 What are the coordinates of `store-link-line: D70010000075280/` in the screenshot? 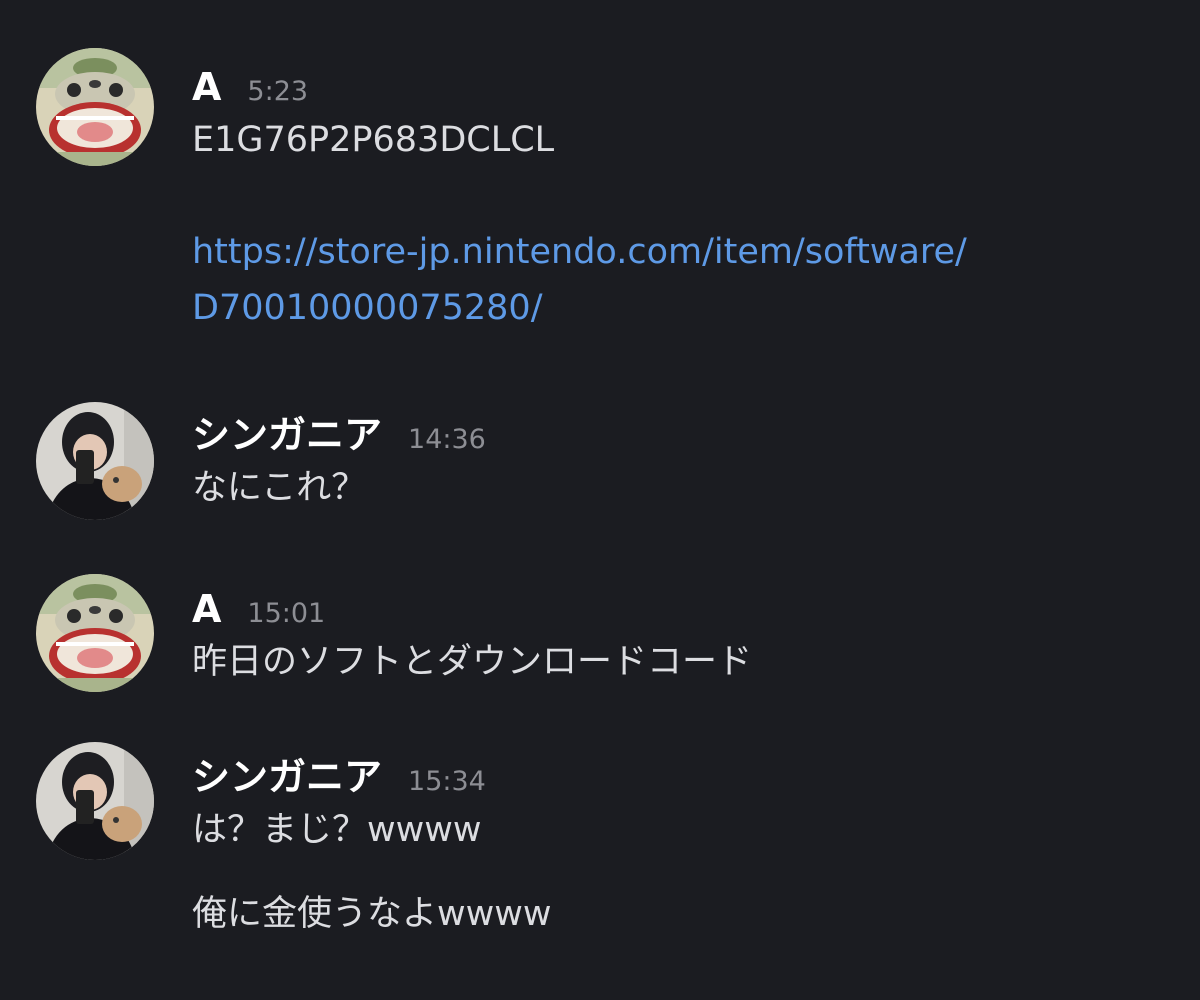 It's located at (686, 308).